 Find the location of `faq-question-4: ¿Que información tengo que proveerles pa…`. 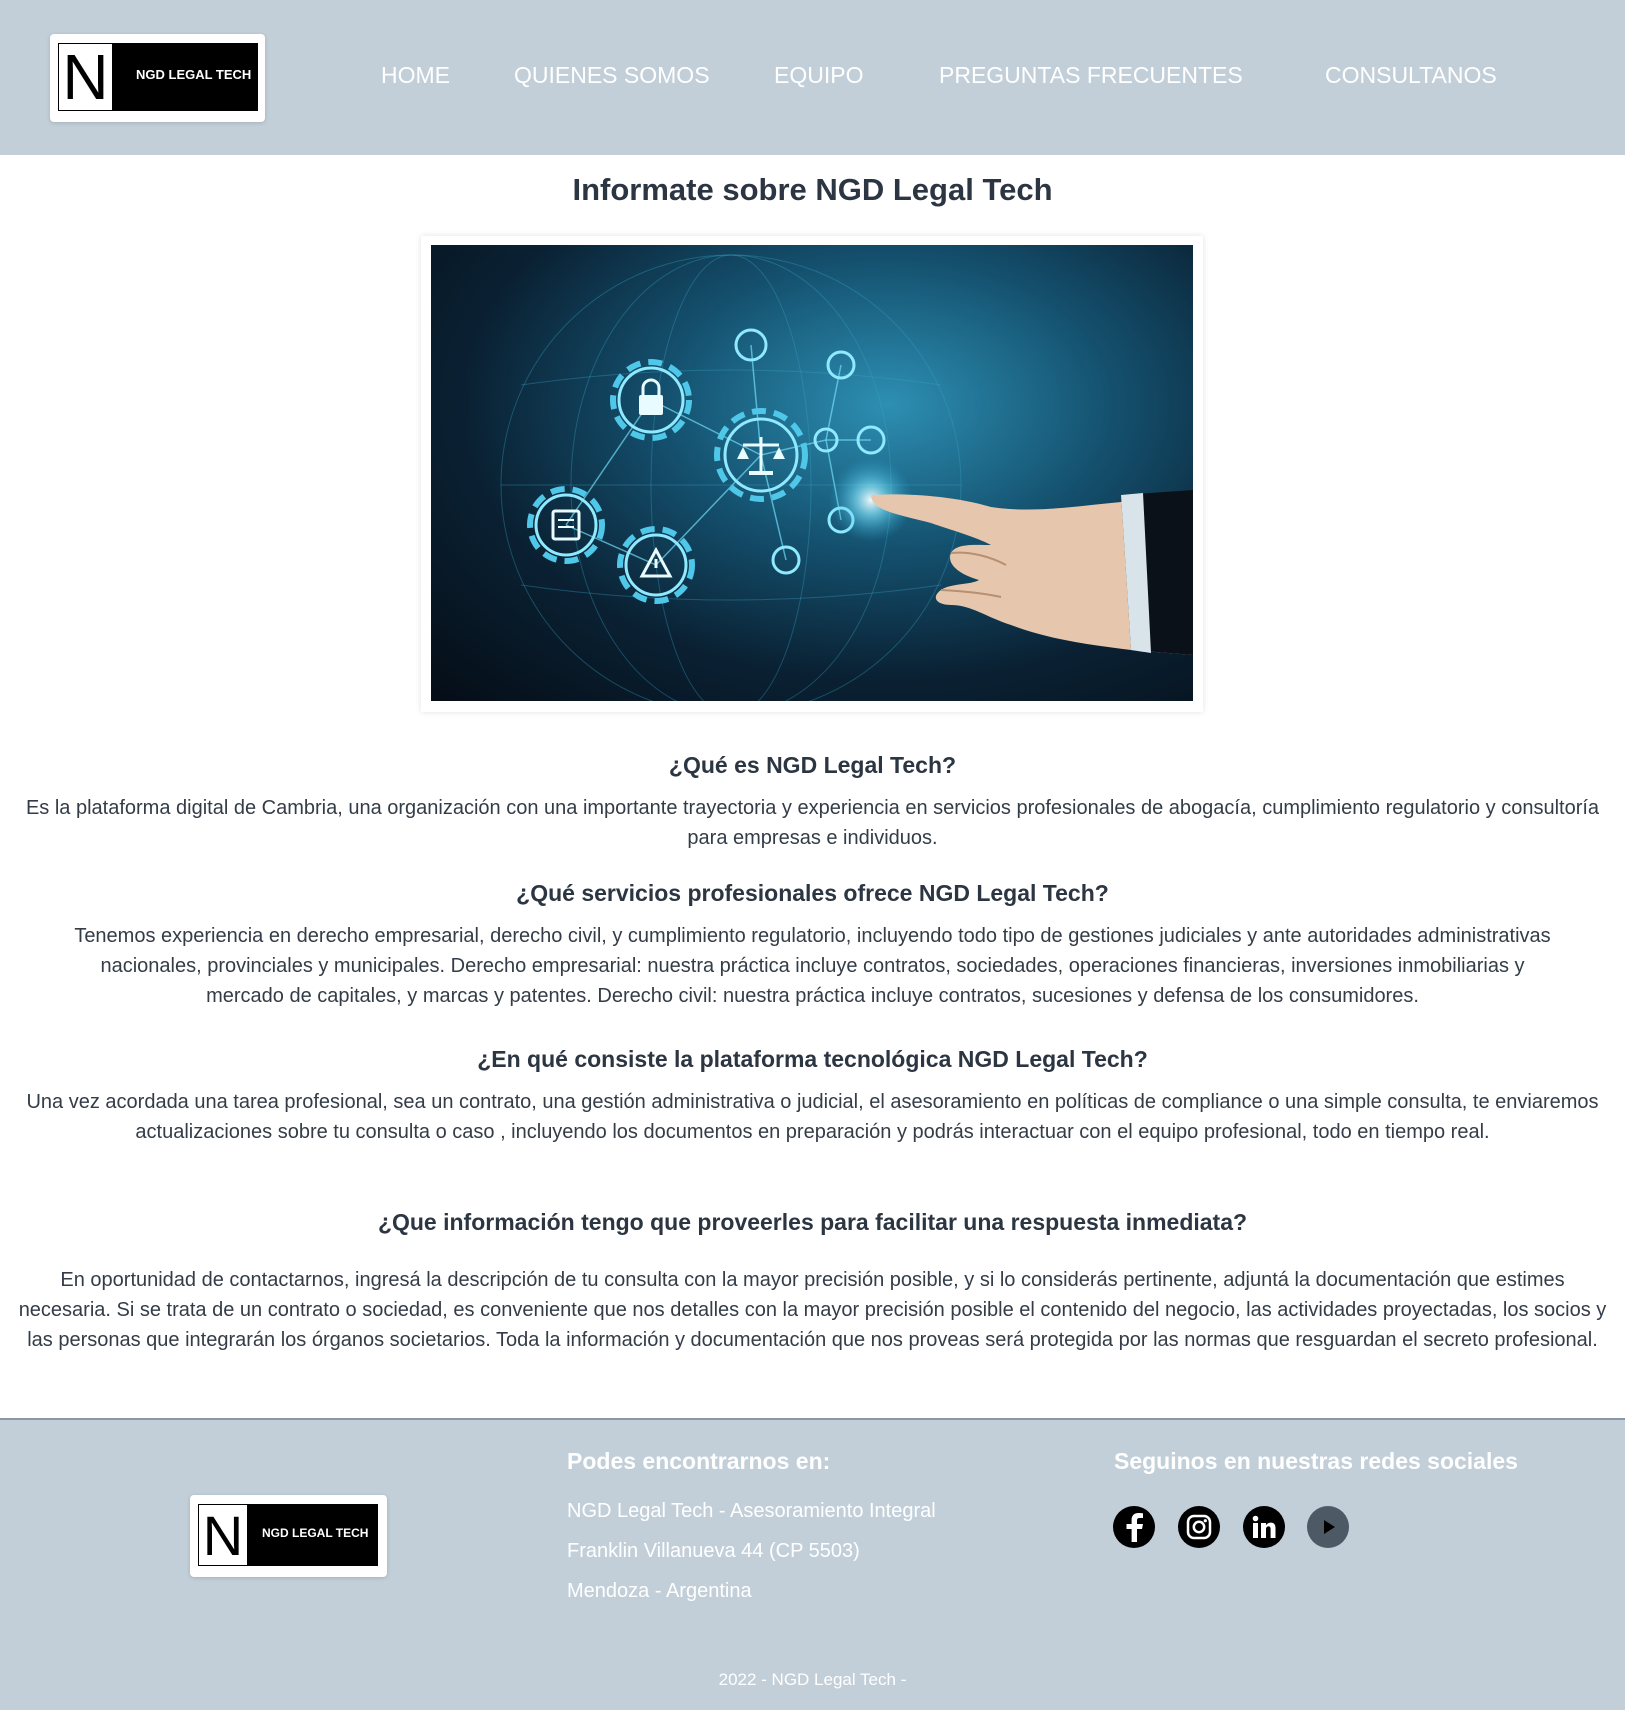

faq-question-4: ¿Que información tengo que proveerles pa… is located at coordinates (812, 1222).